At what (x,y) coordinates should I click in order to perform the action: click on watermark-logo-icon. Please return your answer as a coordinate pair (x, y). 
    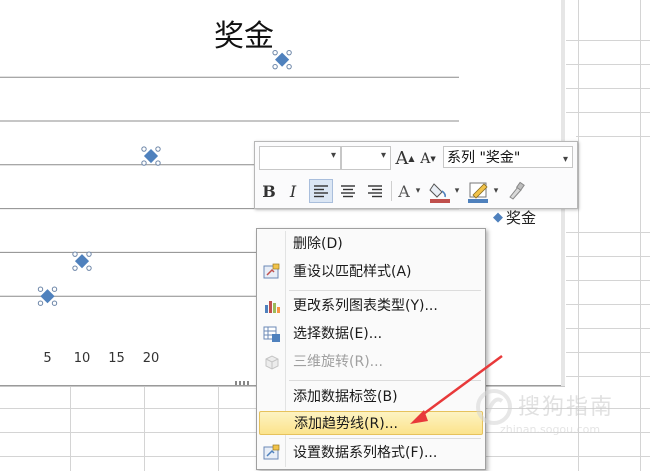
    Looking at the image, I should click on (494, 407).